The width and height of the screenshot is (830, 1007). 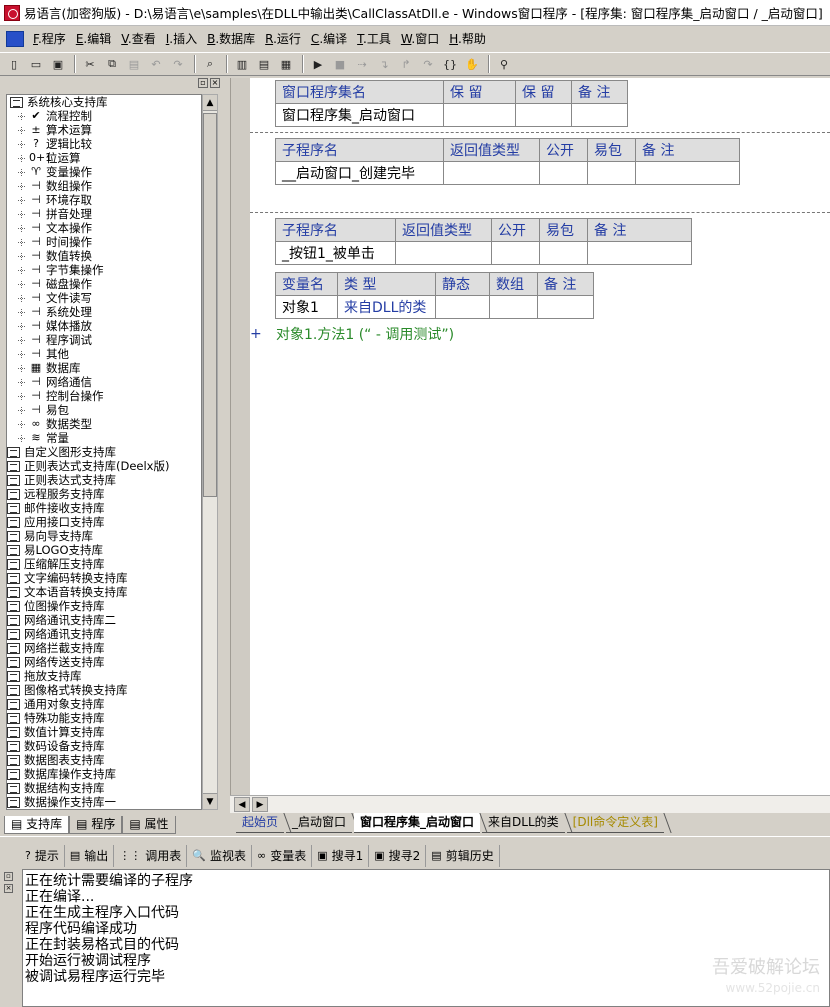 What do you see at coordinates (104, 550) in the screenshot?
I see `tree-library-item: 易LOGO支持库` at bounding box center [104, 550].